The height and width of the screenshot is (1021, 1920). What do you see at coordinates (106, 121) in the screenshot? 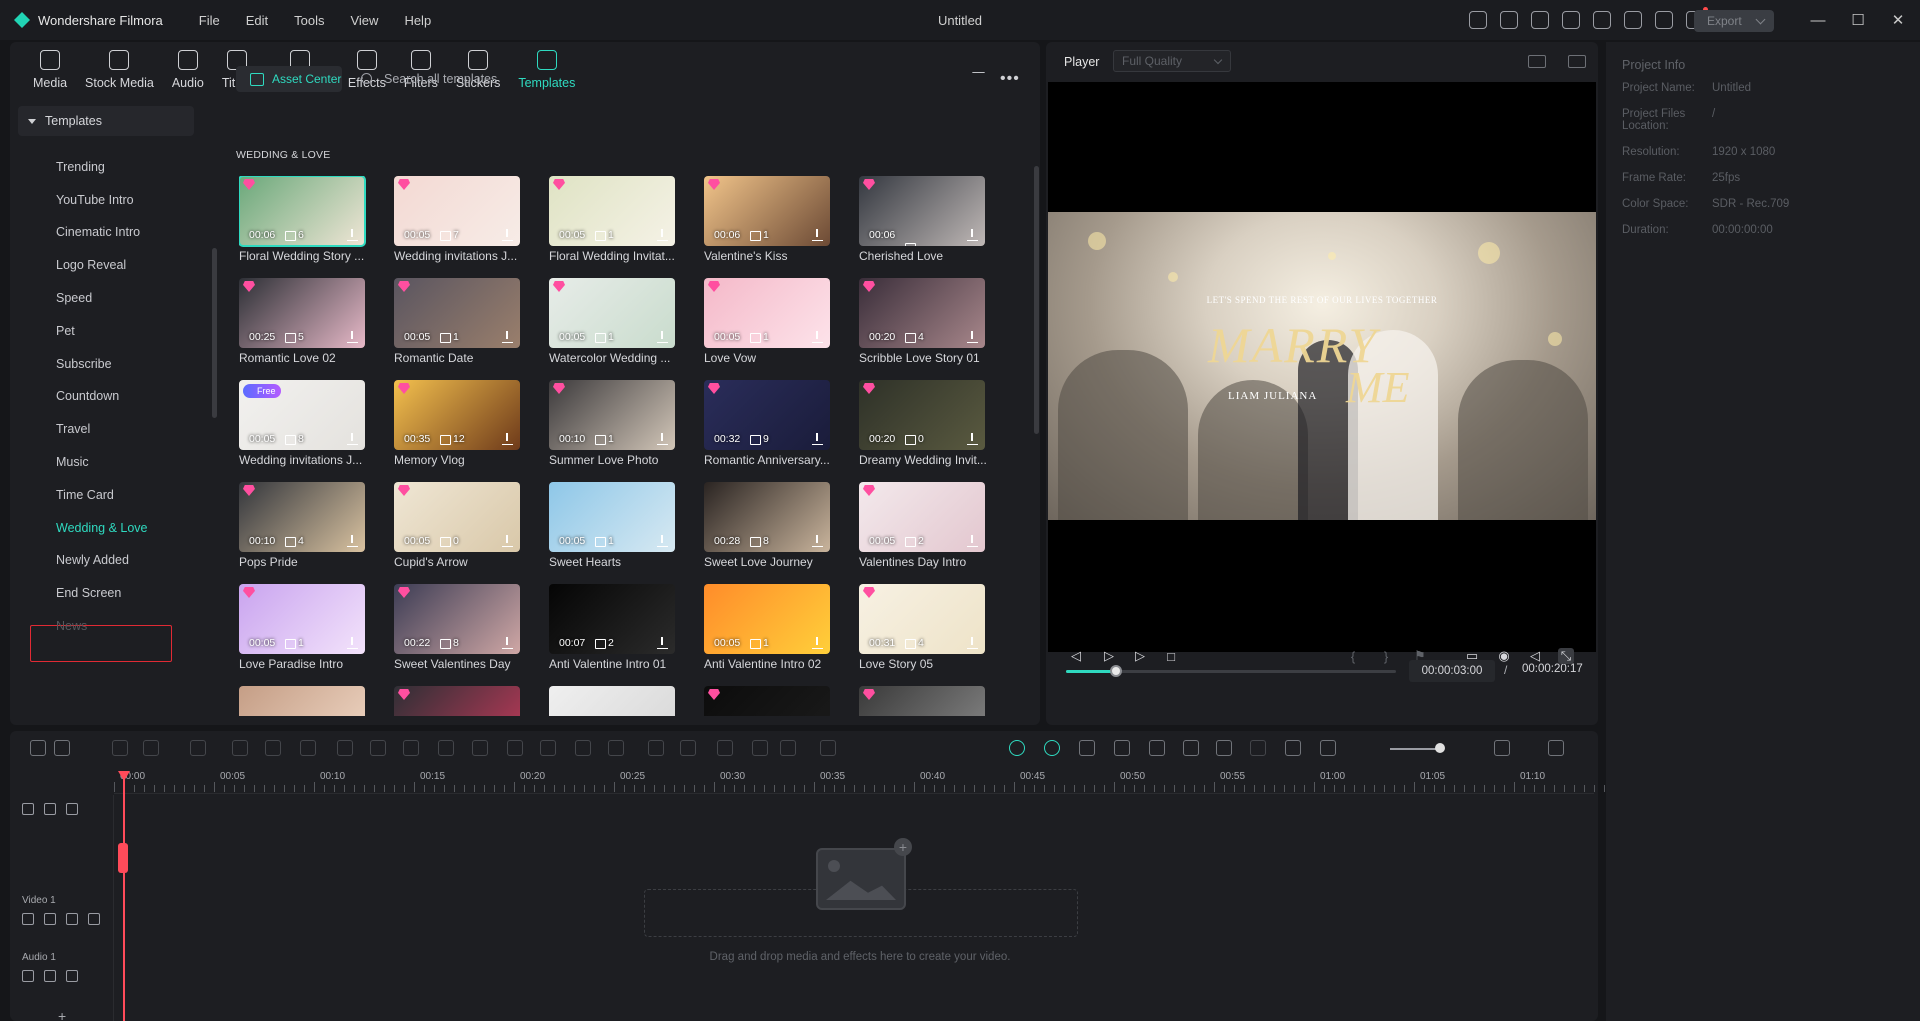
I see `templates-tree-header: Templates` at bounding box center [106, 121].